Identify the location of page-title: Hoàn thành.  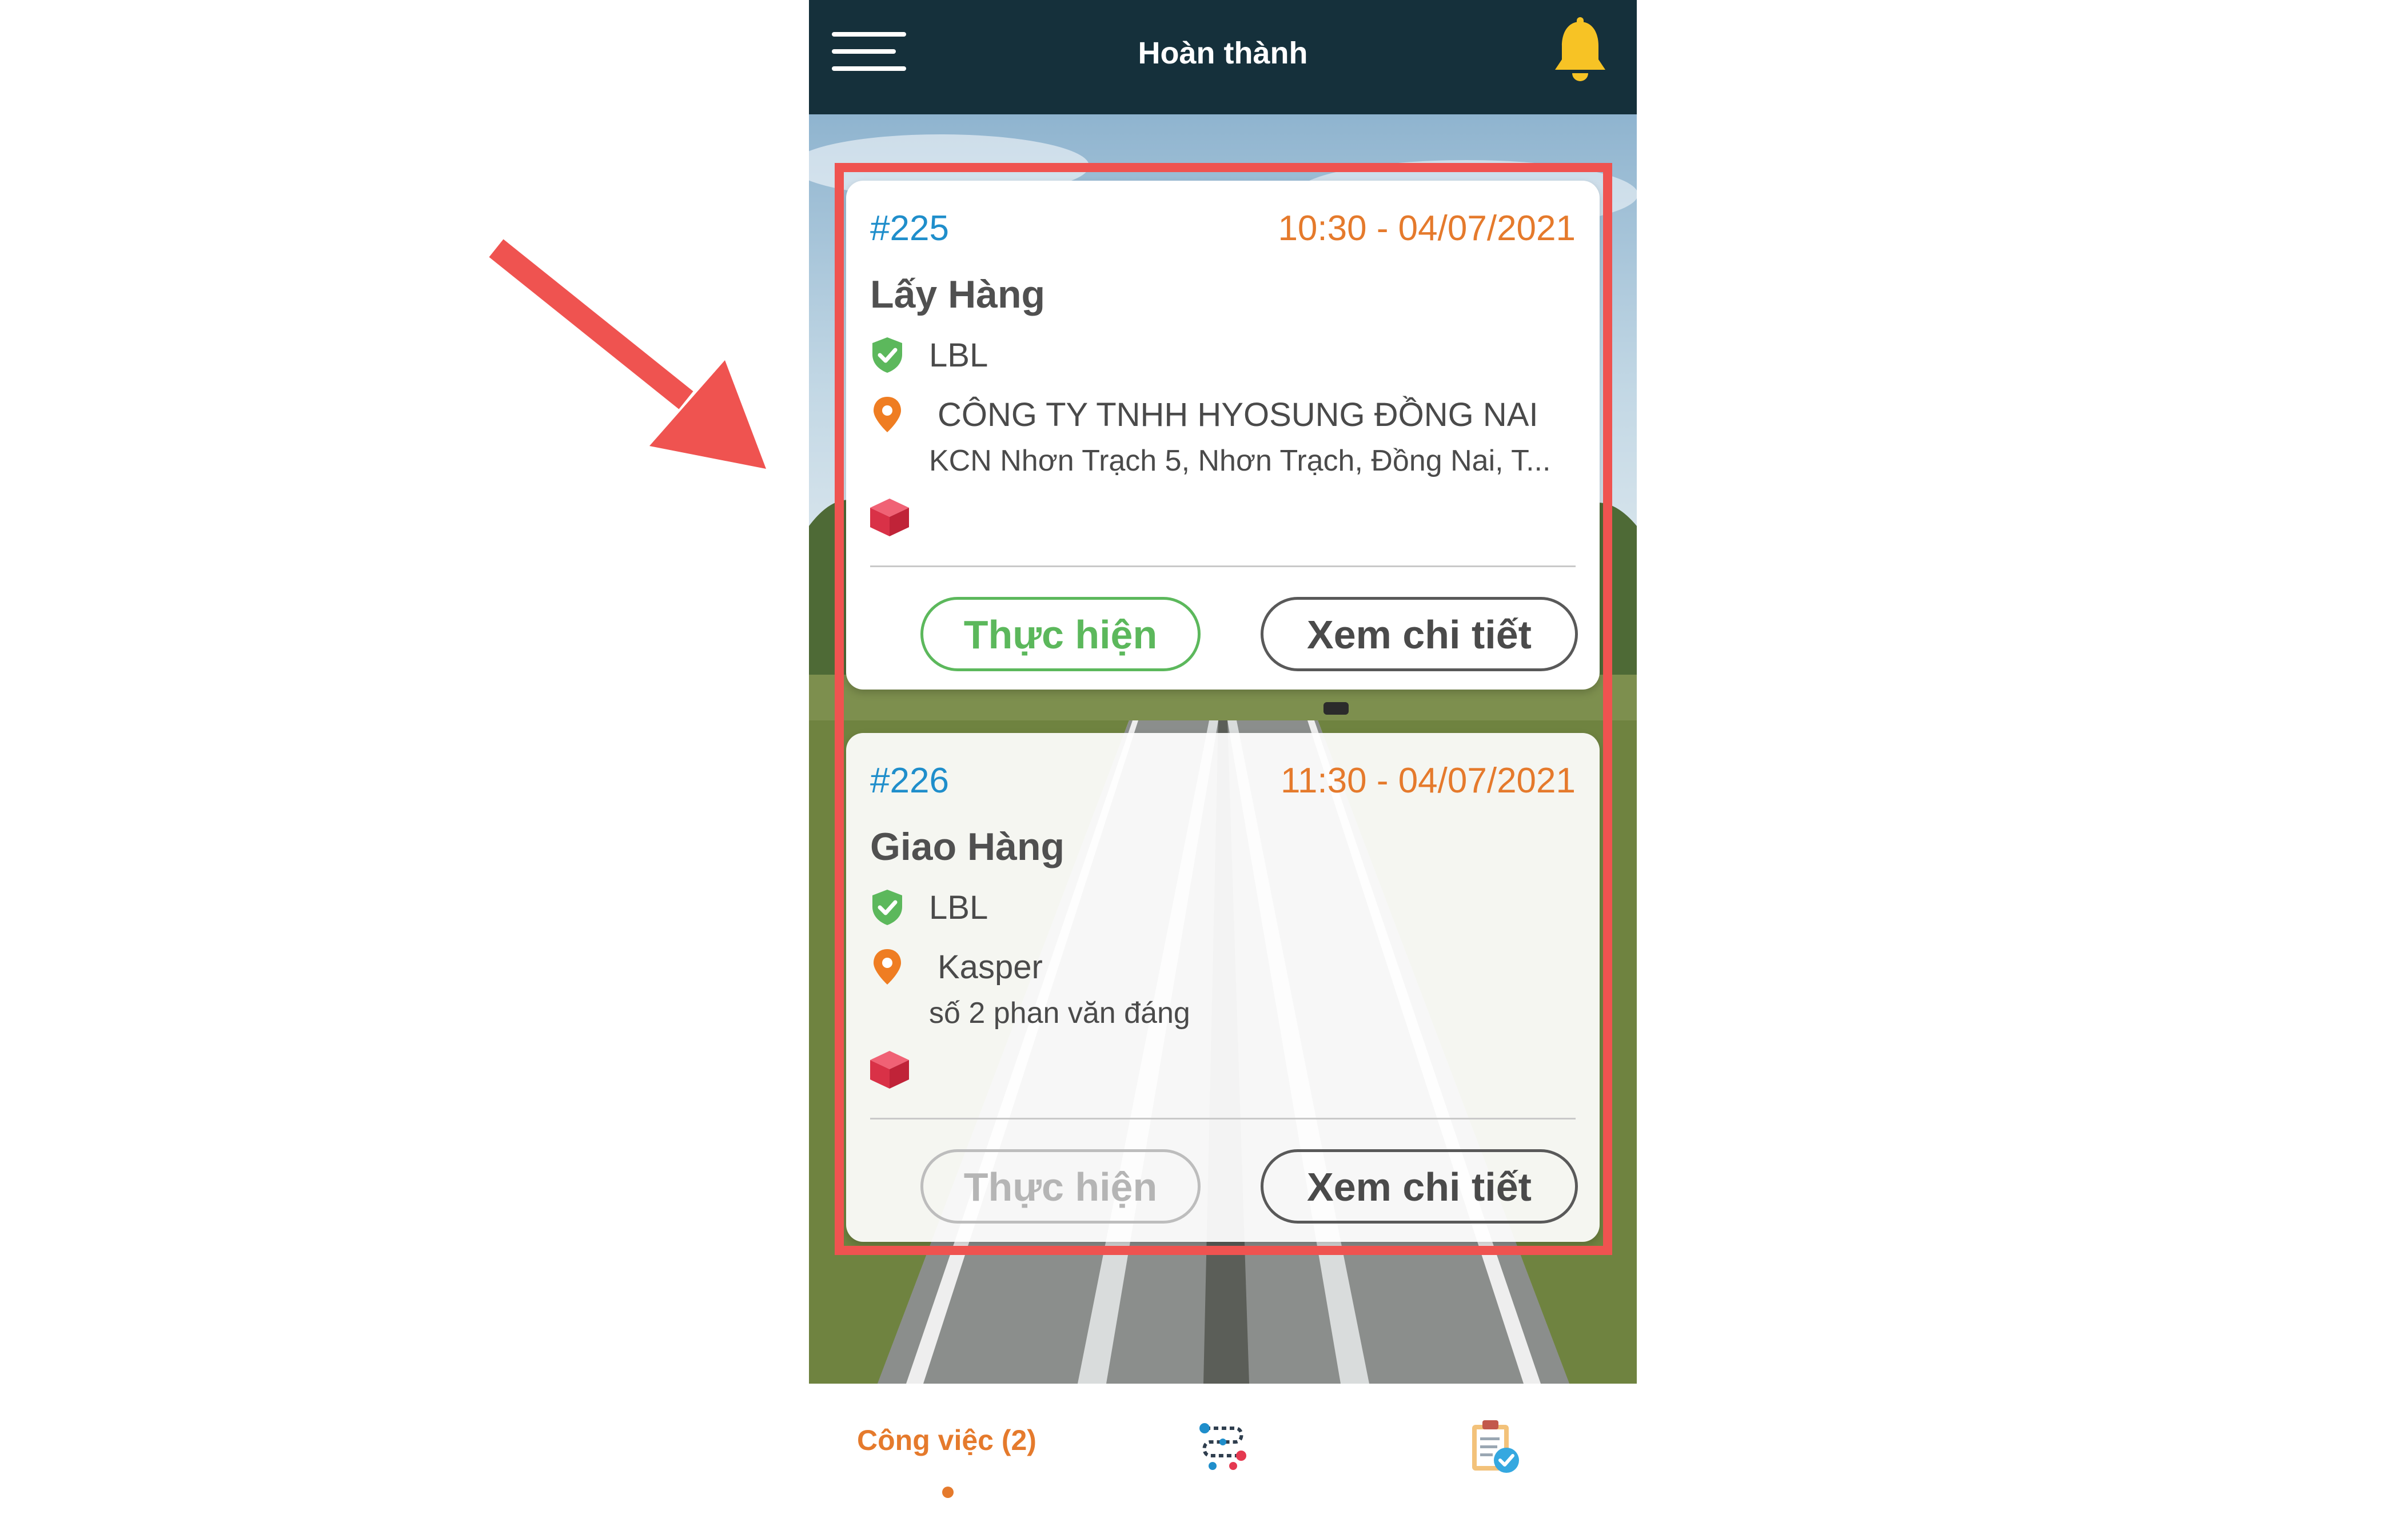
(1223, 53).